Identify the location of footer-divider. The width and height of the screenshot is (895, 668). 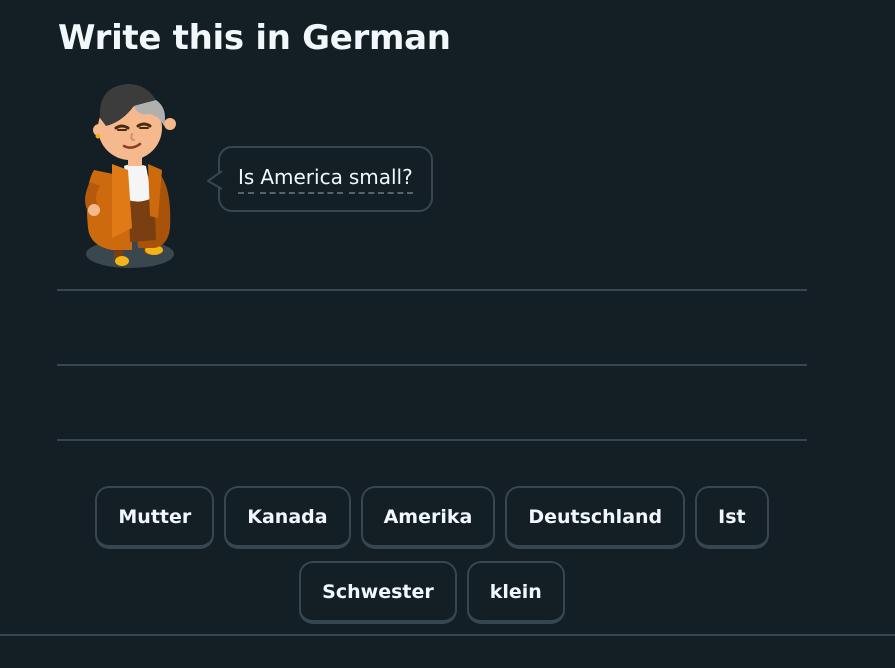
(447, 635).